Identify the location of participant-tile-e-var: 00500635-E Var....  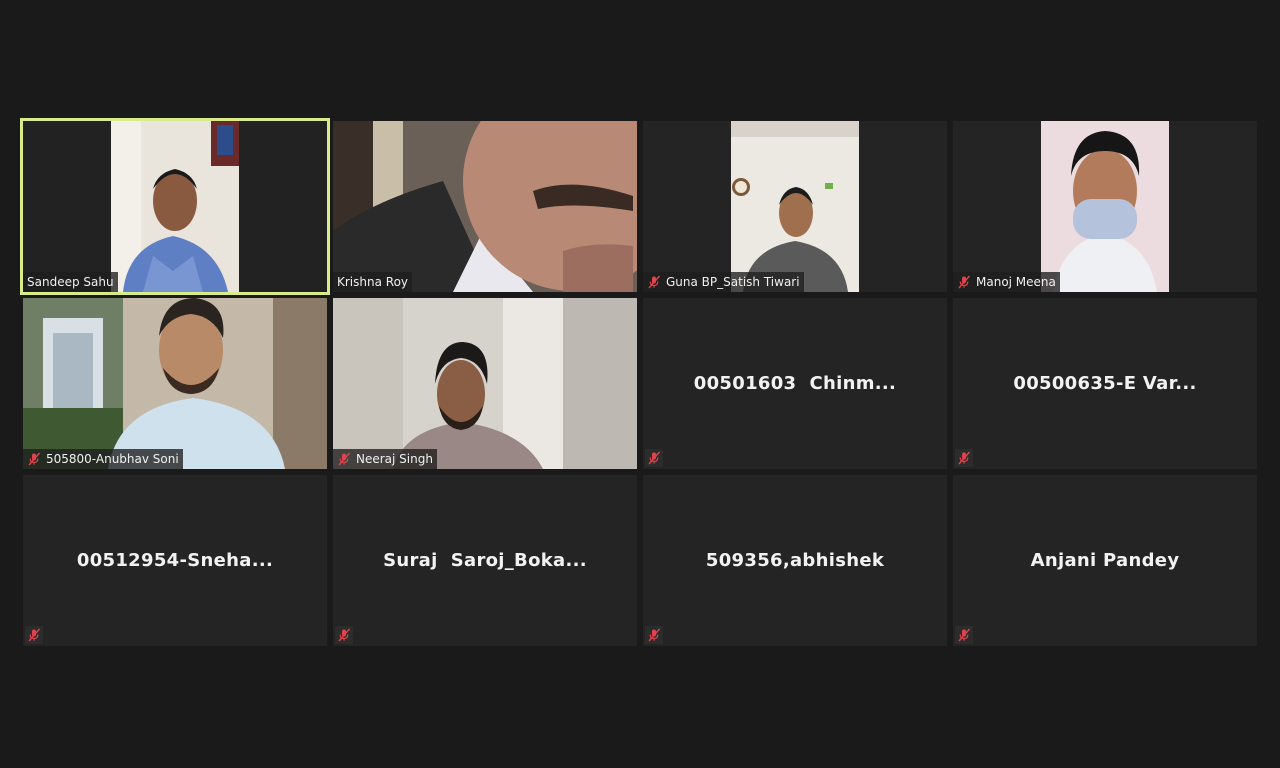
(1105, 383).